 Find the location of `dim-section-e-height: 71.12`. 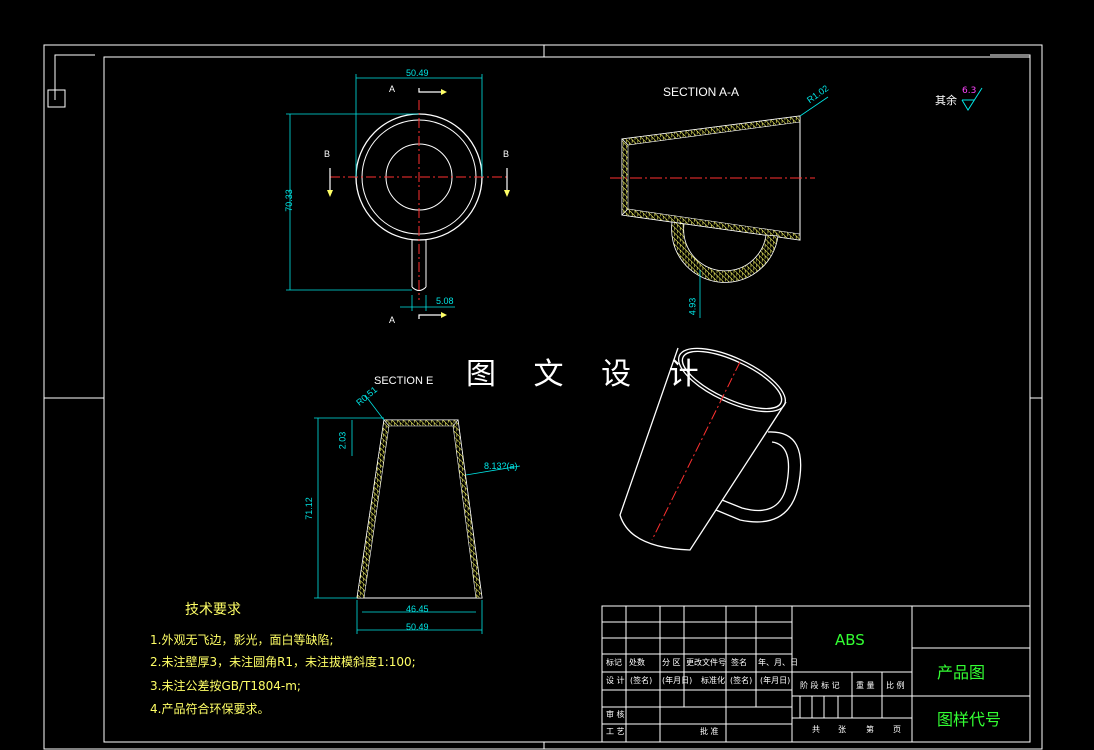

dim-section-e-height: 71.12 is located at coordinates (308, 508).